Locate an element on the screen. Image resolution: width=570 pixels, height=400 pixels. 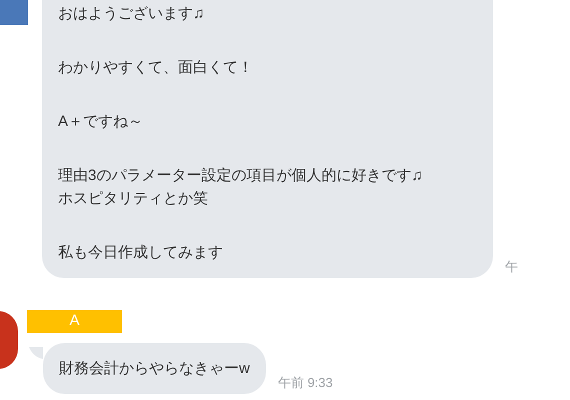
sender-name: A is located at coordinates (74, 321).